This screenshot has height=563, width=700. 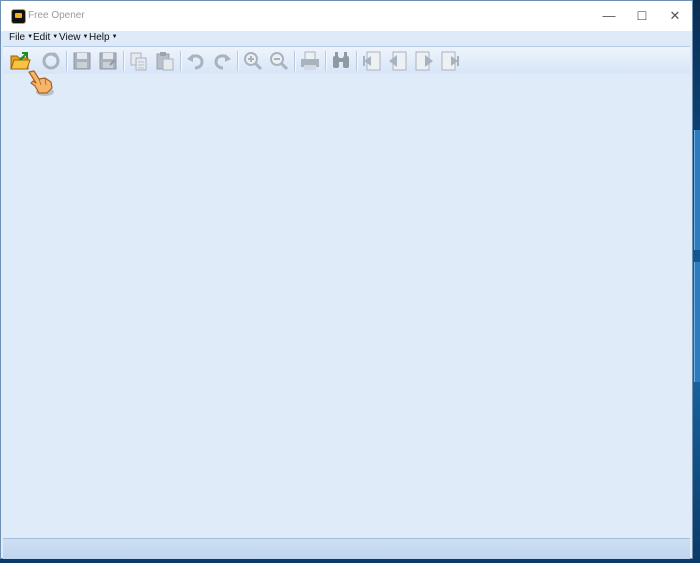 I want to click on last-page-button, so click(x=450, y=61).